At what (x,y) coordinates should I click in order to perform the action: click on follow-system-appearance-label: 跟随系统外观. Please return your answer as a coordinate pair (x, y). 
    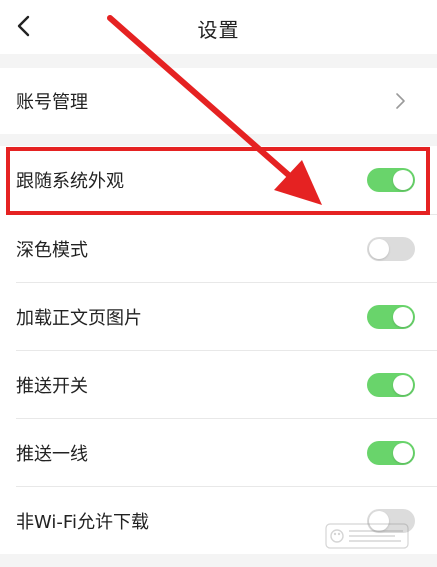
    Looking at the image, I should click on (70, 181).